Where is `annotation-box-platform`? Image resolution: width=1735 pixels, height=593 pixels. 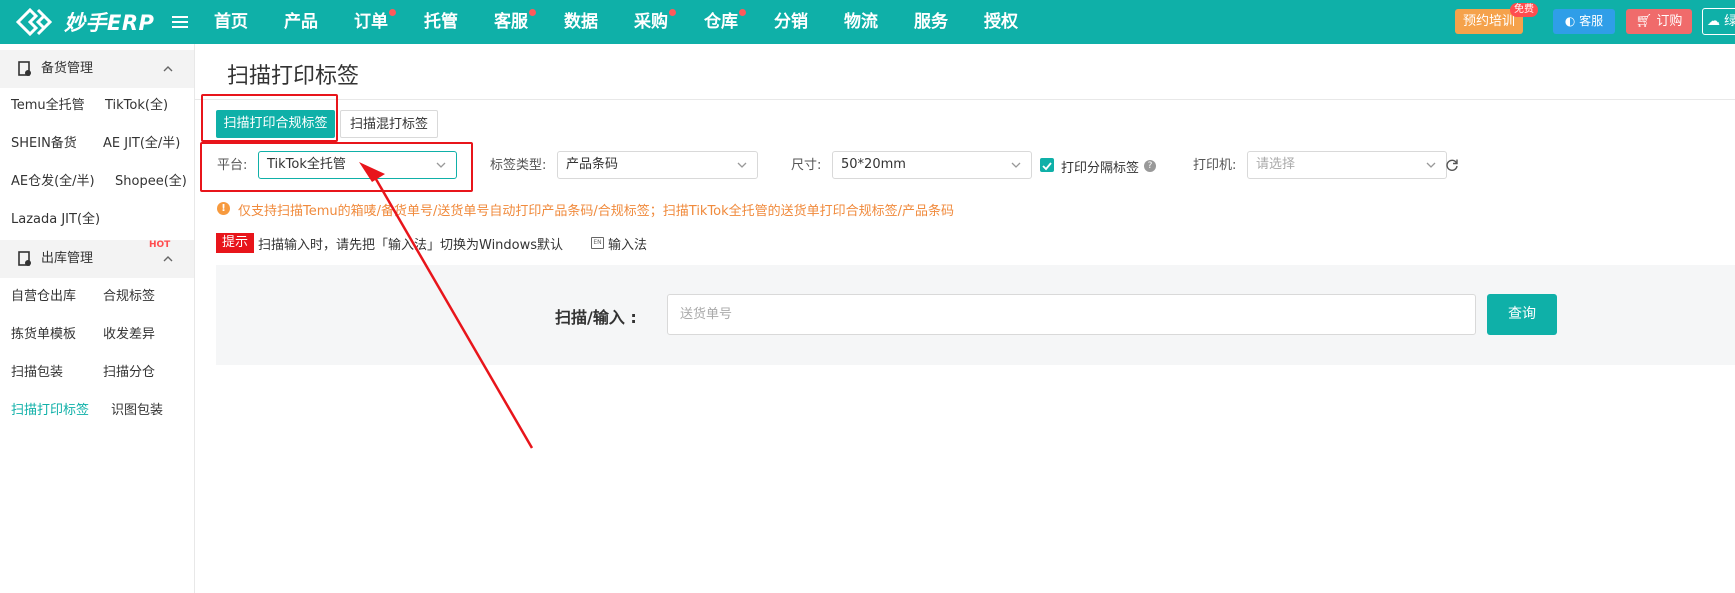
annotation-box-platform is located at coordinates (336, 167).